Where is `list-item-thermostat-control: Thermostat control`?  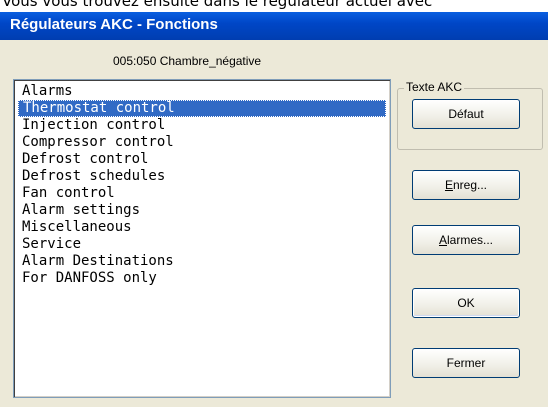 list-item-thermostat-control: Thermostat control is located at coordinates (202, 108).